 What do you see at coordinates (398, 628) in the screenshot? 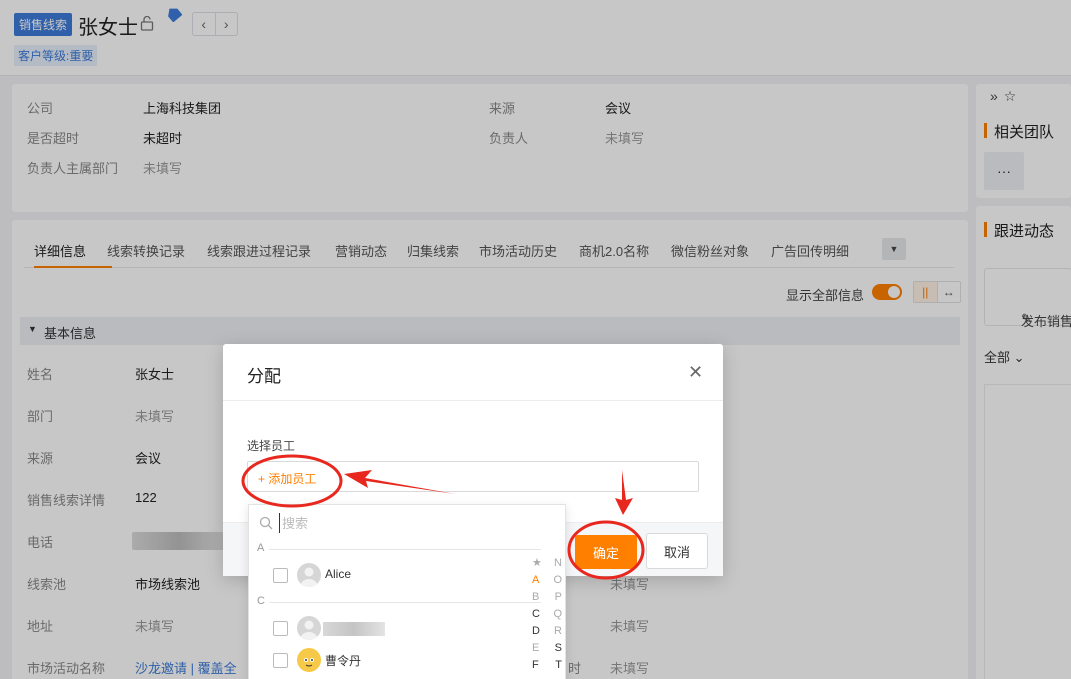
I see `employee-item` at bounding box center [398, 628].